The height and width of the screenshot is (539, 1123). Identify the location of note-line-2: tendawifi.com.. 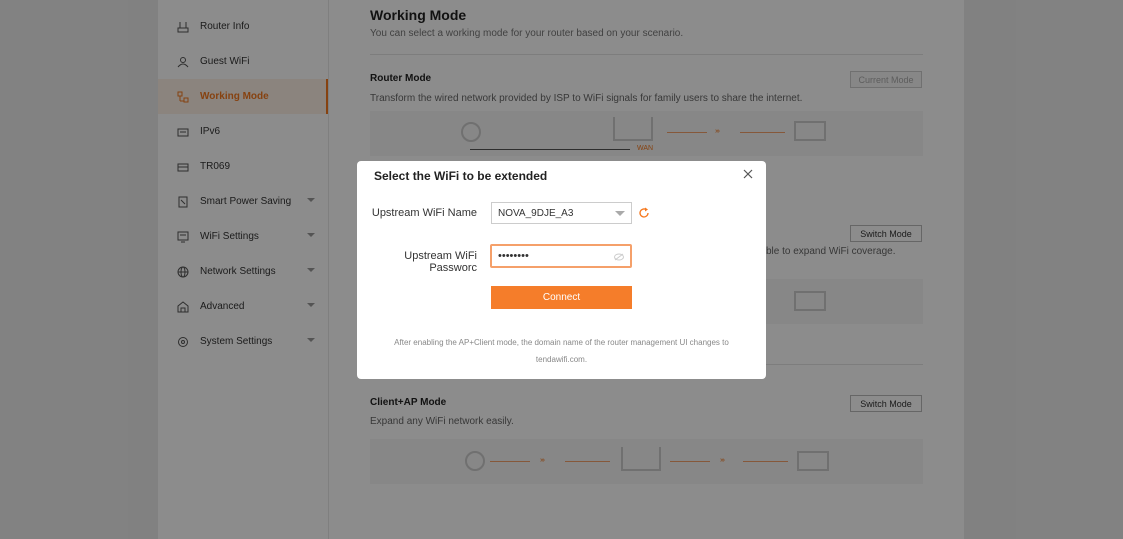
(561, 359).